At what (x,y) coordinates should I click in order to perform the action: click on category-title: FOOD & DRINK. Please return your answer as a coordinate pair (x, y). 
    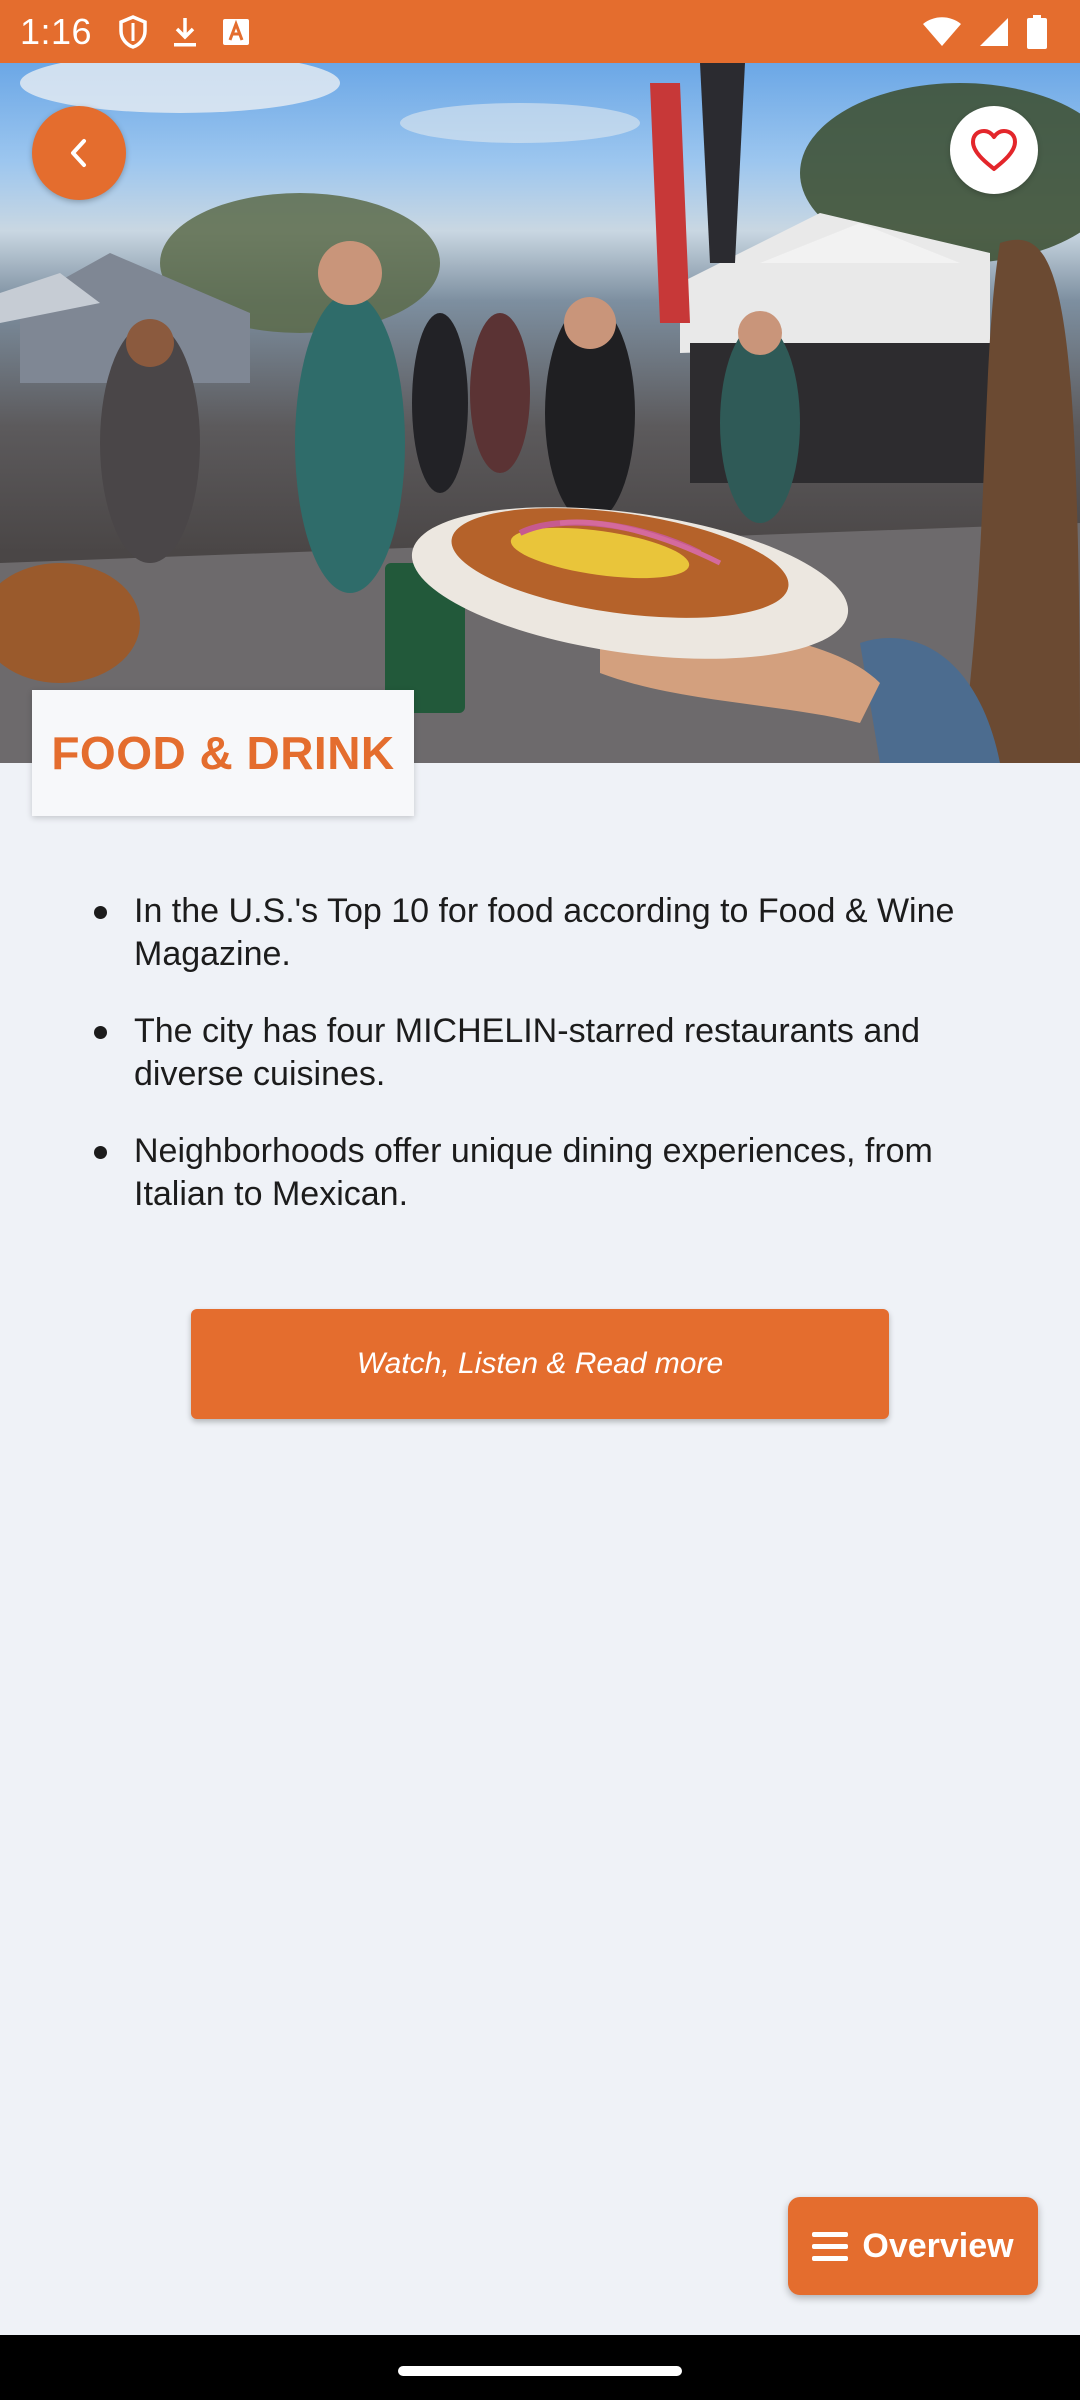
    Looking at the image, I should click on (223, 753).